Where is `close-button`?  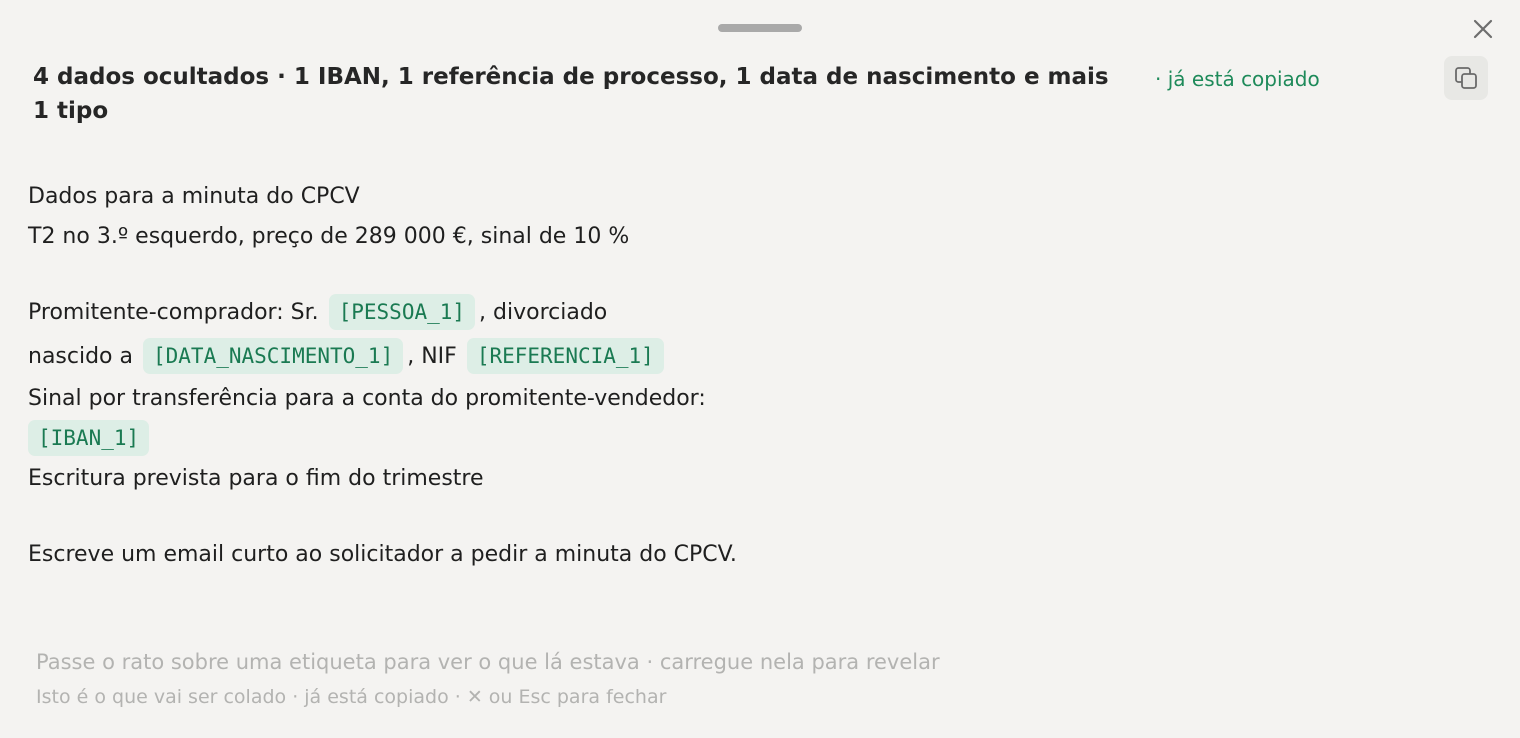
close-button is located at coordinates (1483, 29).